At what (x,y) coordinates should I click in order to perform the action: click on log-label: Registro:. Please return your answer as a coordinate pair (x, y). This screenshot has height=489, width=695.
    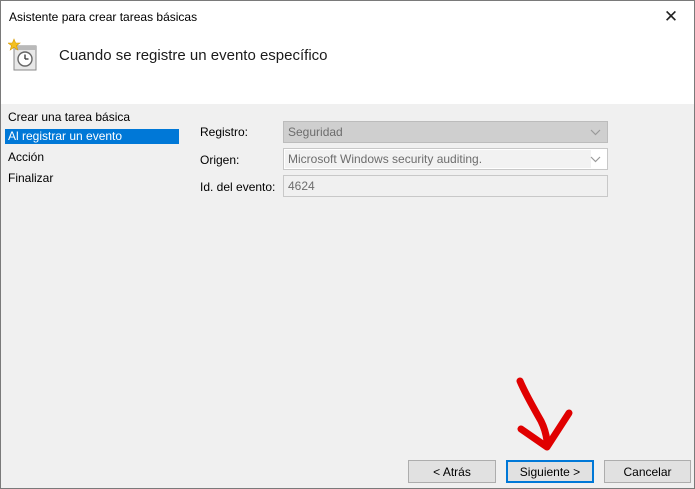
    Looking at the image, I should click on (224, 132).